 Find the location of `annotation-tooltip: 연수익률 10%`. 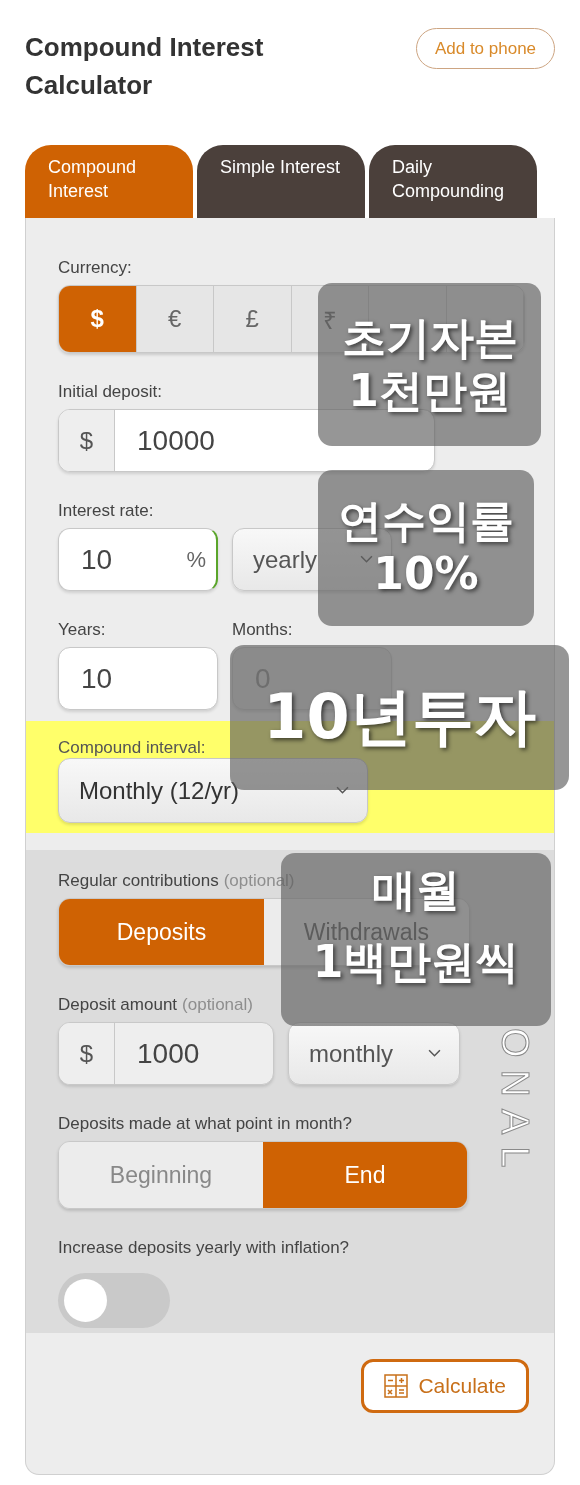

annotation-tooltip: 연수익률 10% is located at coordinates (426, 548).